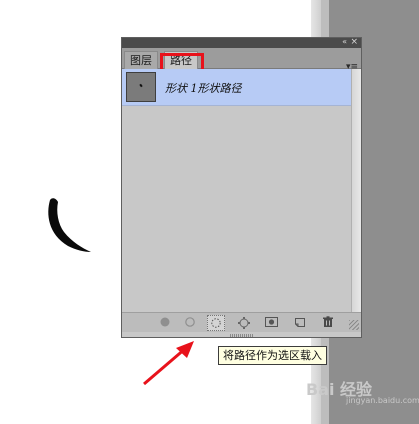  I want to click on delete-path-button, so click(328, 323).